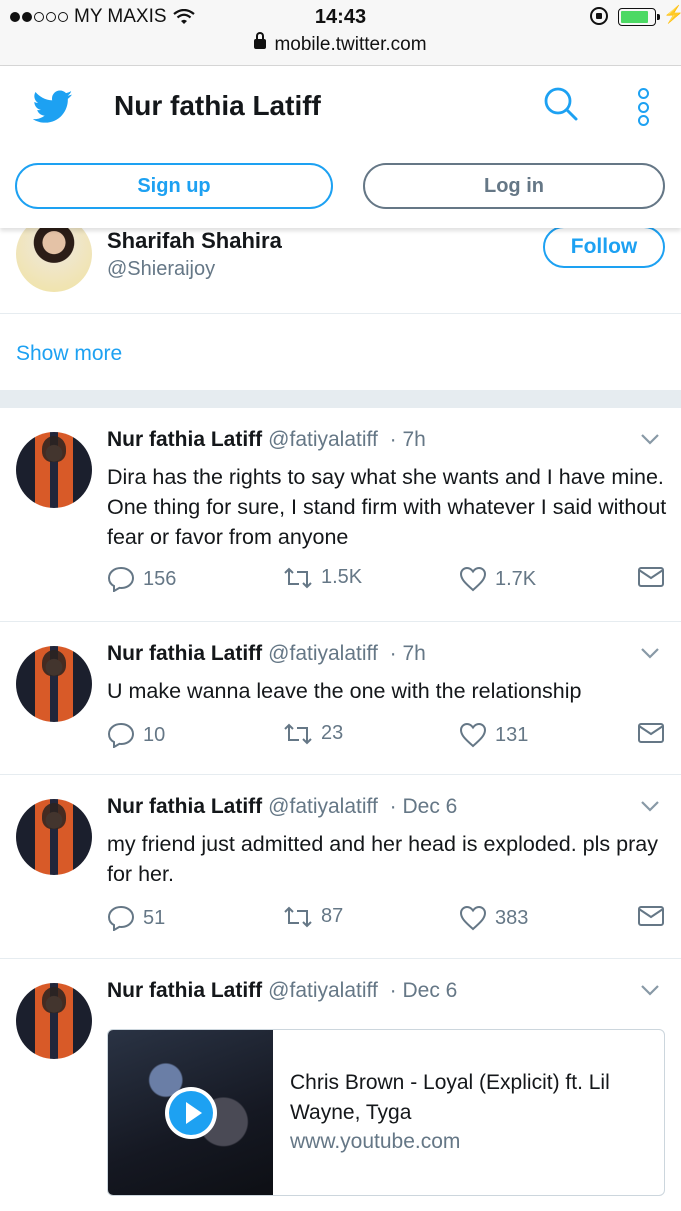  What do you see at coordinates (141, 579) in the screenshot?
I see `reply-button: 156` at bounding box center [141, 579].